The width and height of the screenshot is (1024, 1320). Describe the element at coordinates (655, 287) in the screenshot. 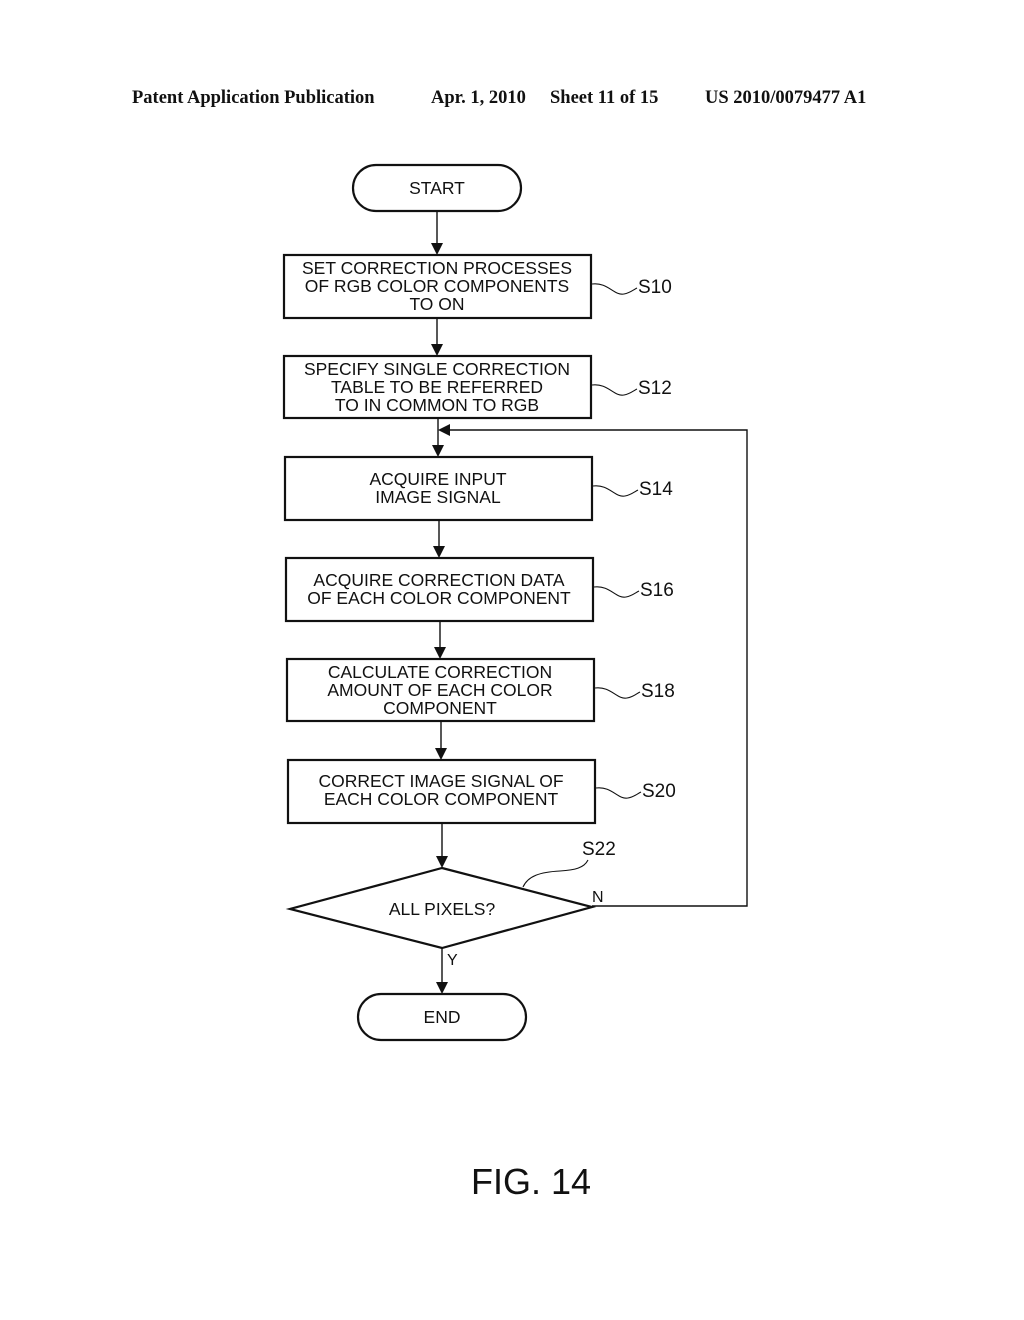

I see `step-s10-id: S10` at that location.